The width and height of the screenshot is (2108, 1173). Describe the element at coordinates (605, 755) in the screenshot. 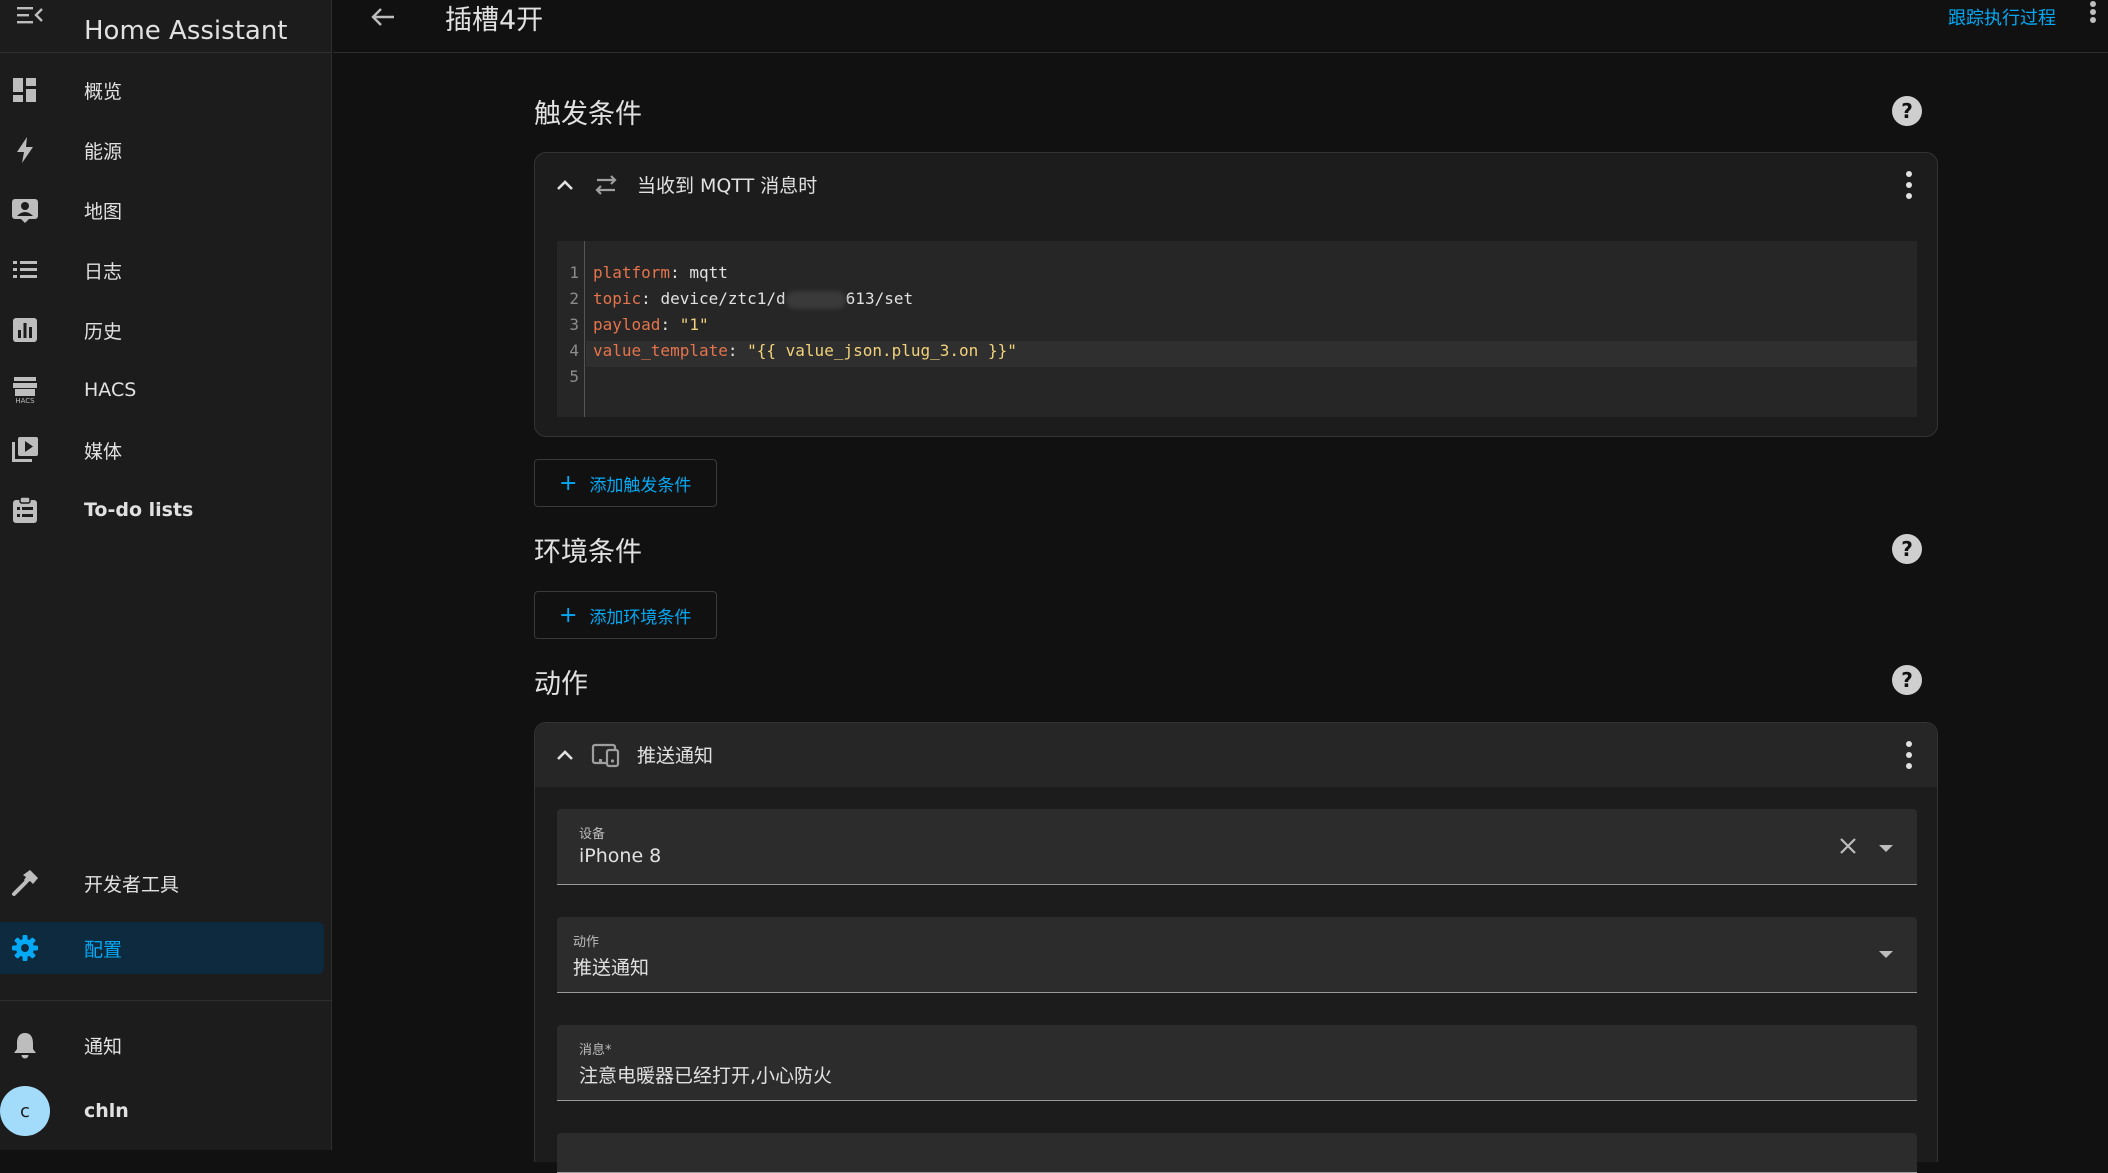

I see `devices-icon` at that location.